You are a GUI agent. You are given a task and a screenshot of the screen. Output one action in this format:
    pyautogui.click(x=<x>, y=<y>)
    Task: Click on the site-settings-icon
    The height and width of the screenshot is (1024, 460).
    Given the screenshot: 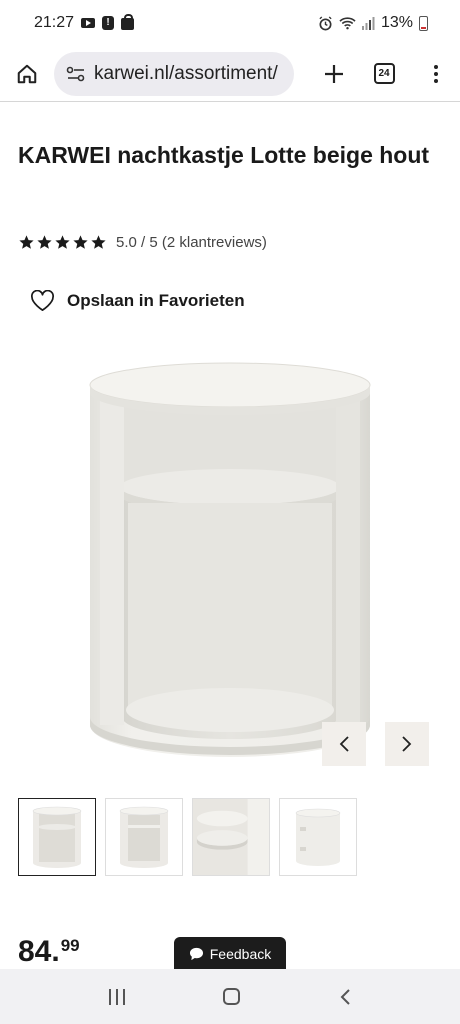 What is the action you would take?
    pyautogui.click(x=76, y=74)
    